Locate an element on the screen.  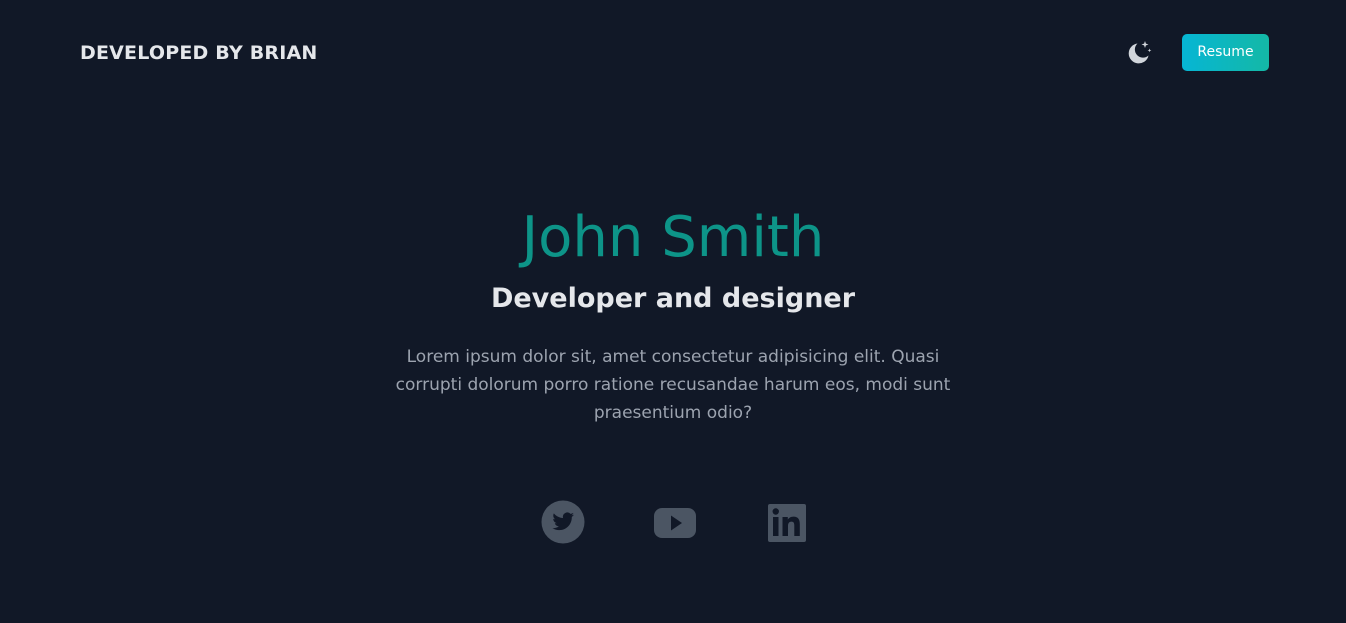
twitter-link is located at coordinates (563, 522).